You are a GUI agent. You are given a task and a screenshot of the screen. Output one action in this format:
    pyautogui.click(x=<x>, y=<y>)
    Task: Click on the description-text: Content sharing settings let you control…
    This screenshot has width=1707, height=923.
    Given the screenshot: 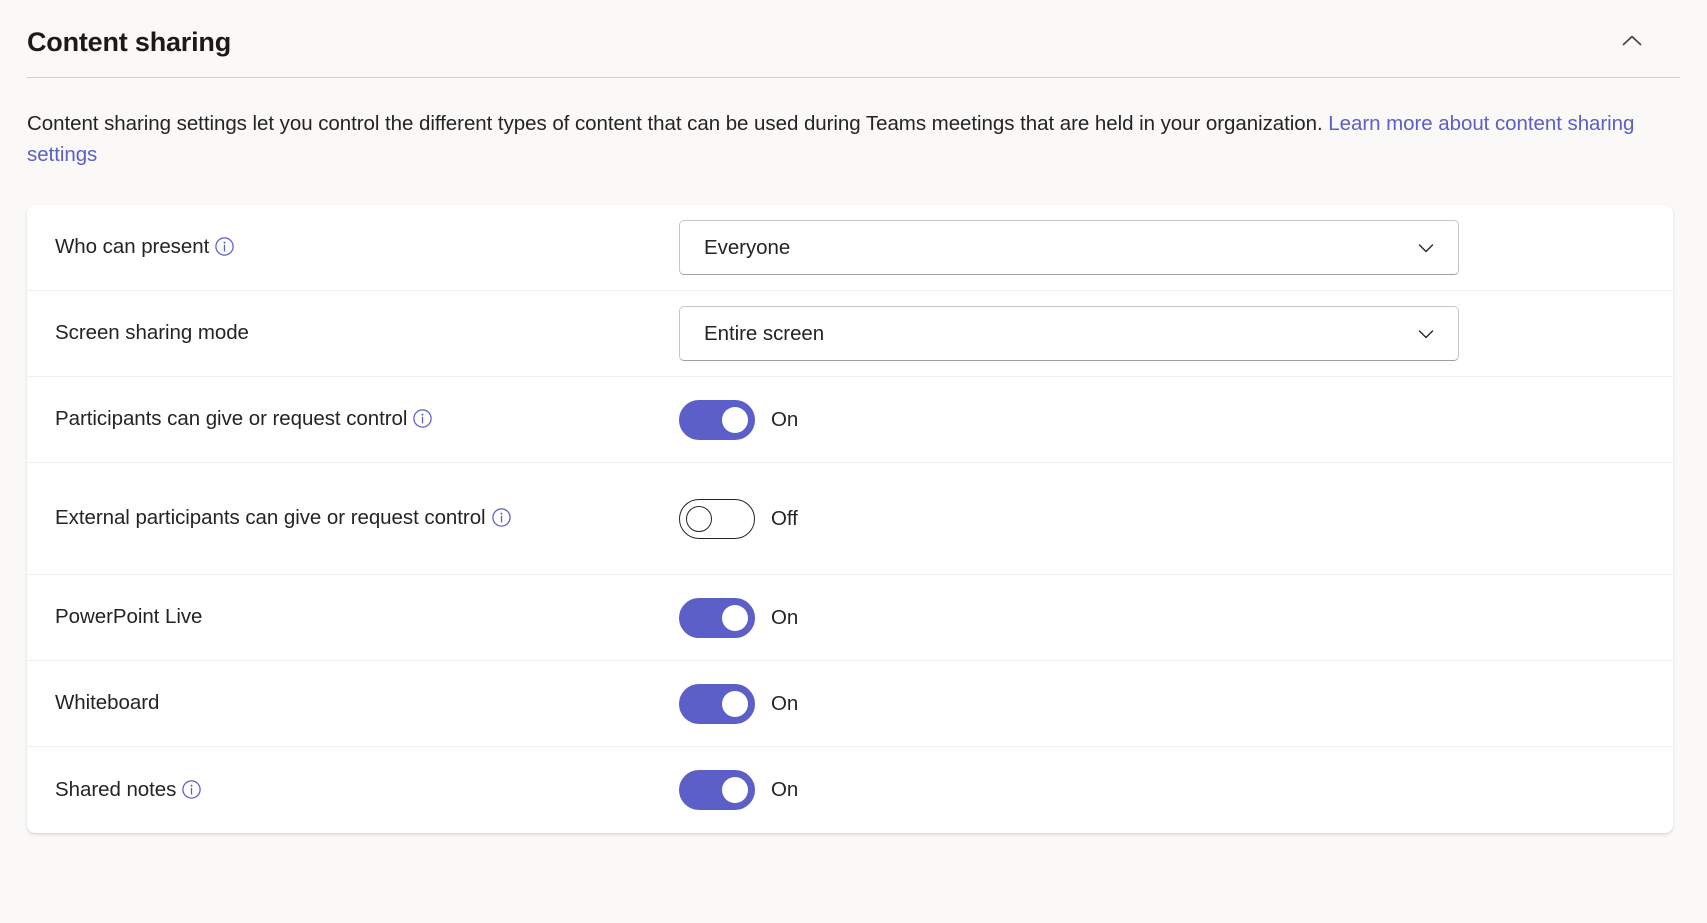 What is the action you would take?
    pyautogui.click(x=678, y=123)
    